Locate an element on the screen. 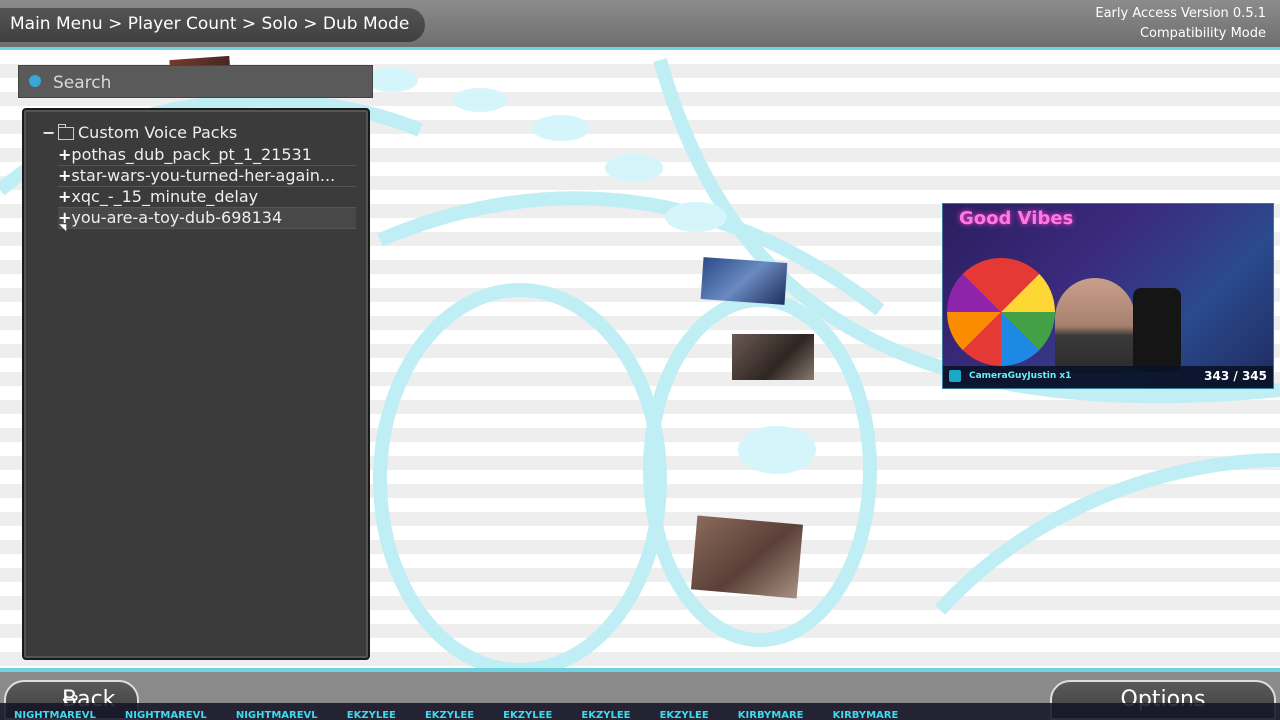  latest-event: CameraGuyJustin x1 is located at coordinates (1020, 376).